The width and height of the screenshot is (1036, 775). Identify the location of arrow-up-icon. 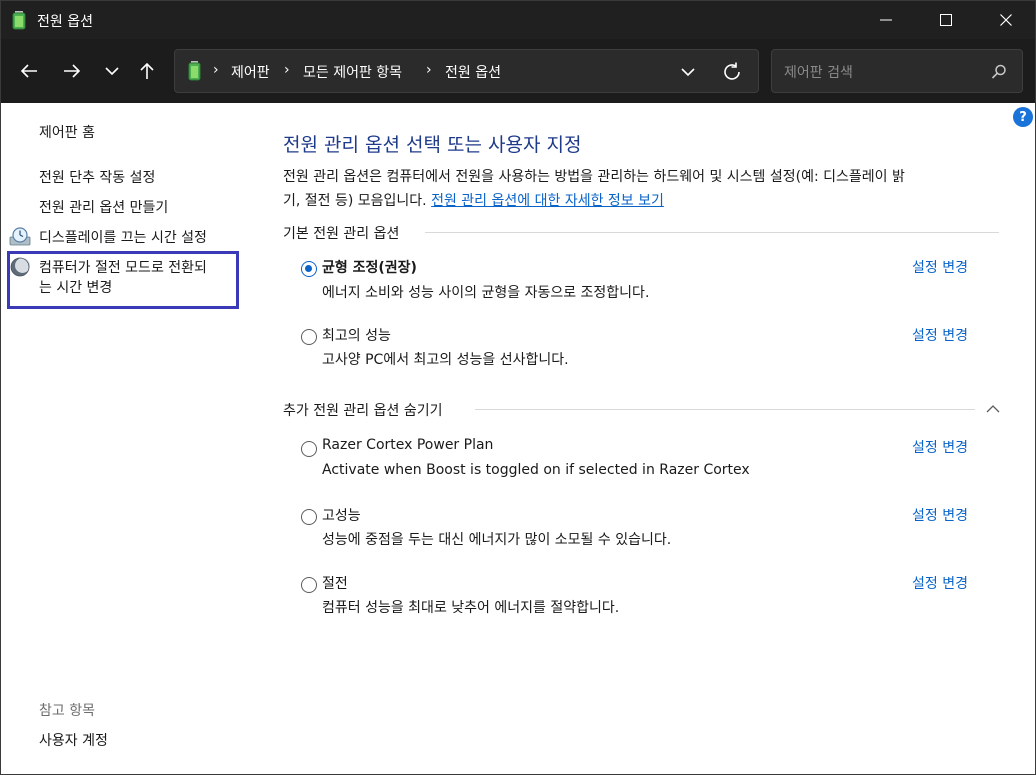
(147, 70).